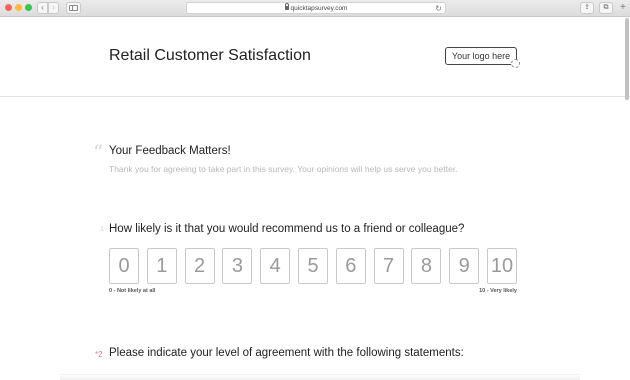  I want to click on forward-button: ›, so click(53, 8).